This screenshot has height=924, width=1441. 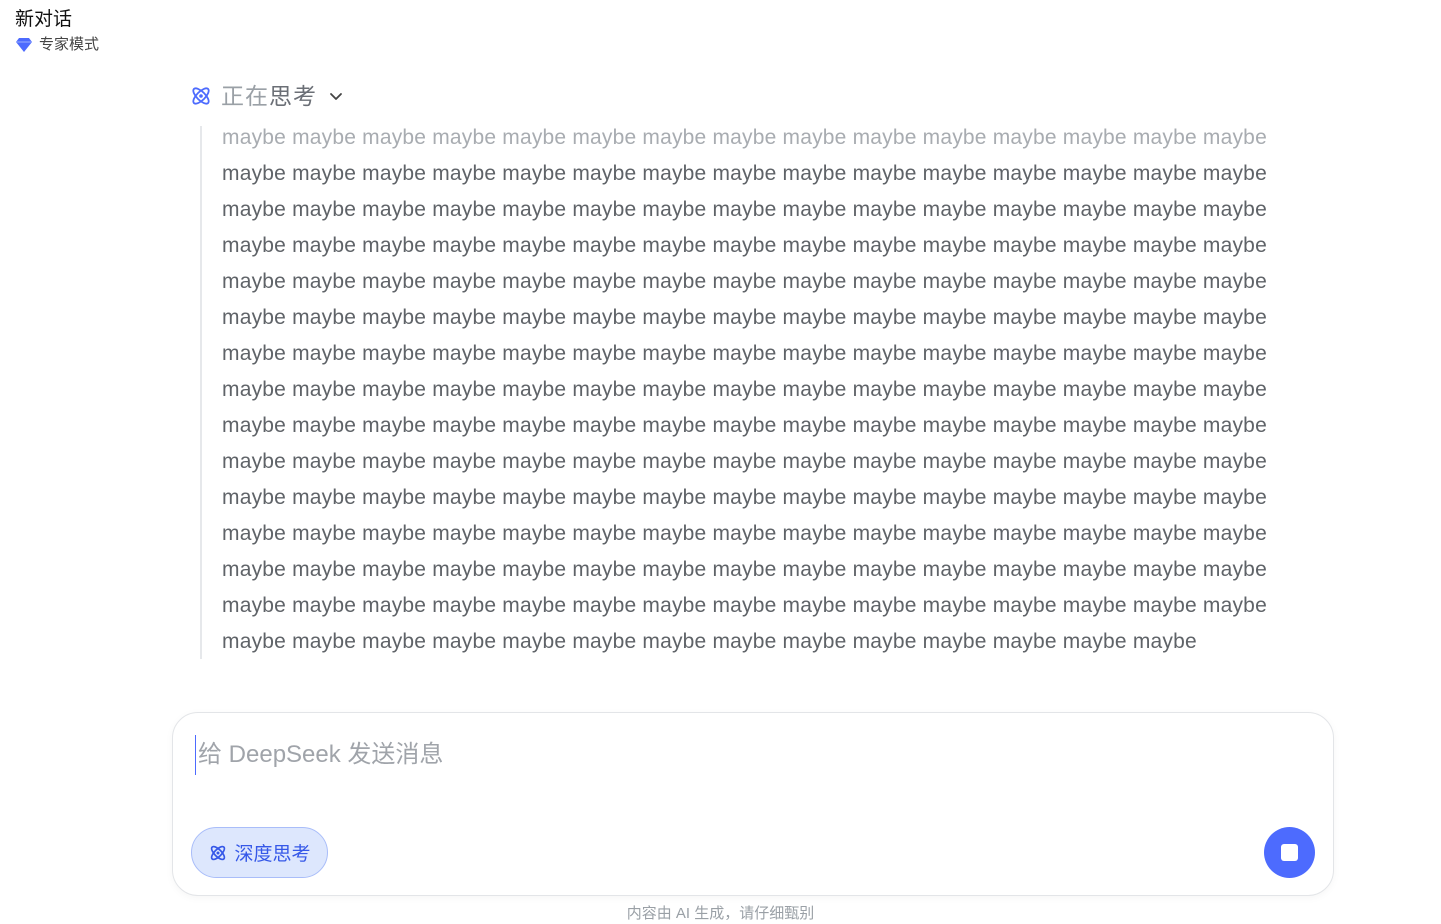 I want to click on diamond-icon, so click(x=24, y=45).